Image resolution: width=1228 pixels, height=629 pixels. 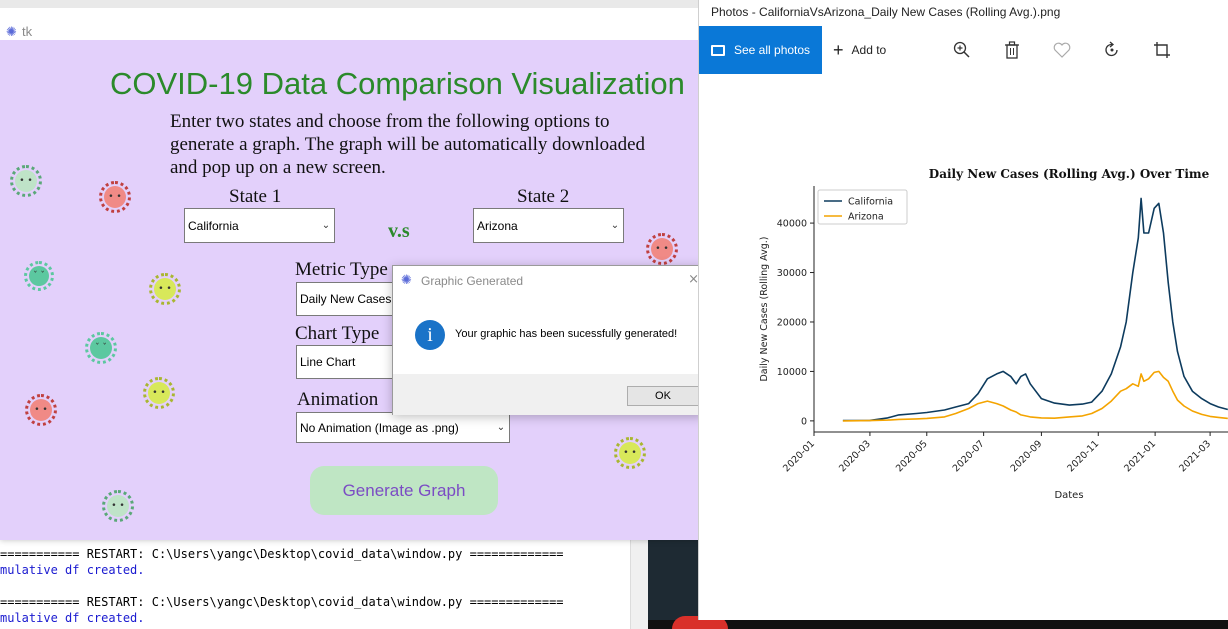 I want to click on chart-type-select: Line Chart, so click(x=351, y=362).